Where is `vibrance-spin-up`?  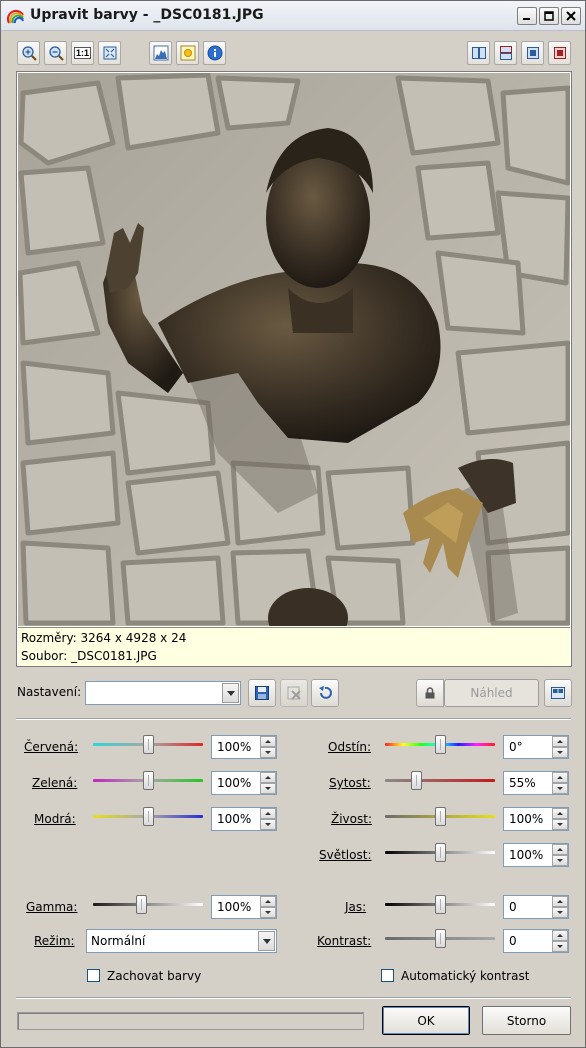 vibrance-spin-up is located at coordinates (560, 813).